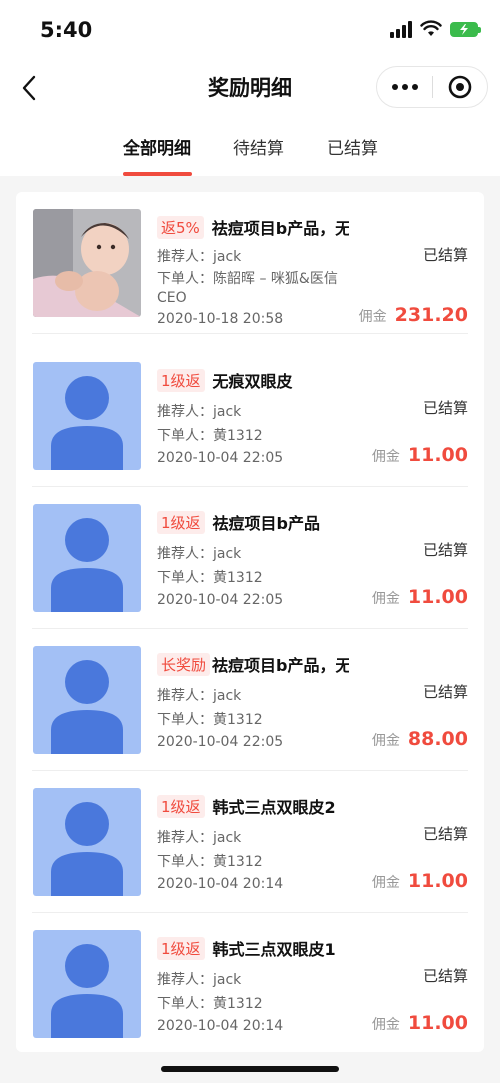 Image resolution: width=500 pixels, height=1083 pixels. I want to click on navigation-bar: 奖励明细, so click(250, 89).